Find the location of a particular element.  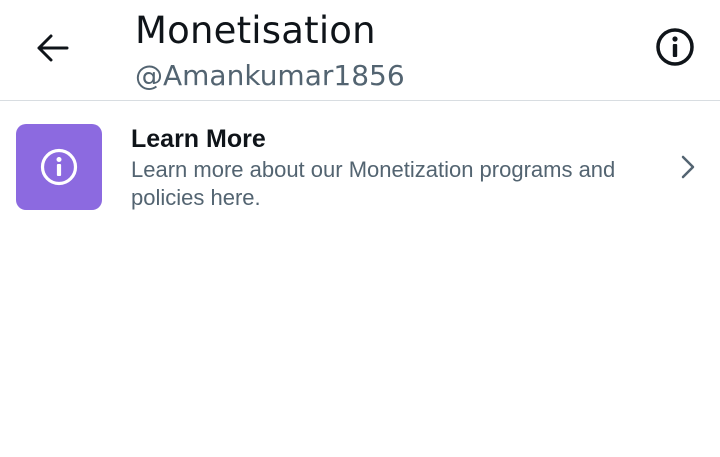

header-titles: Monetisation @Amankumar1856 is located at coordinates (270, 52).